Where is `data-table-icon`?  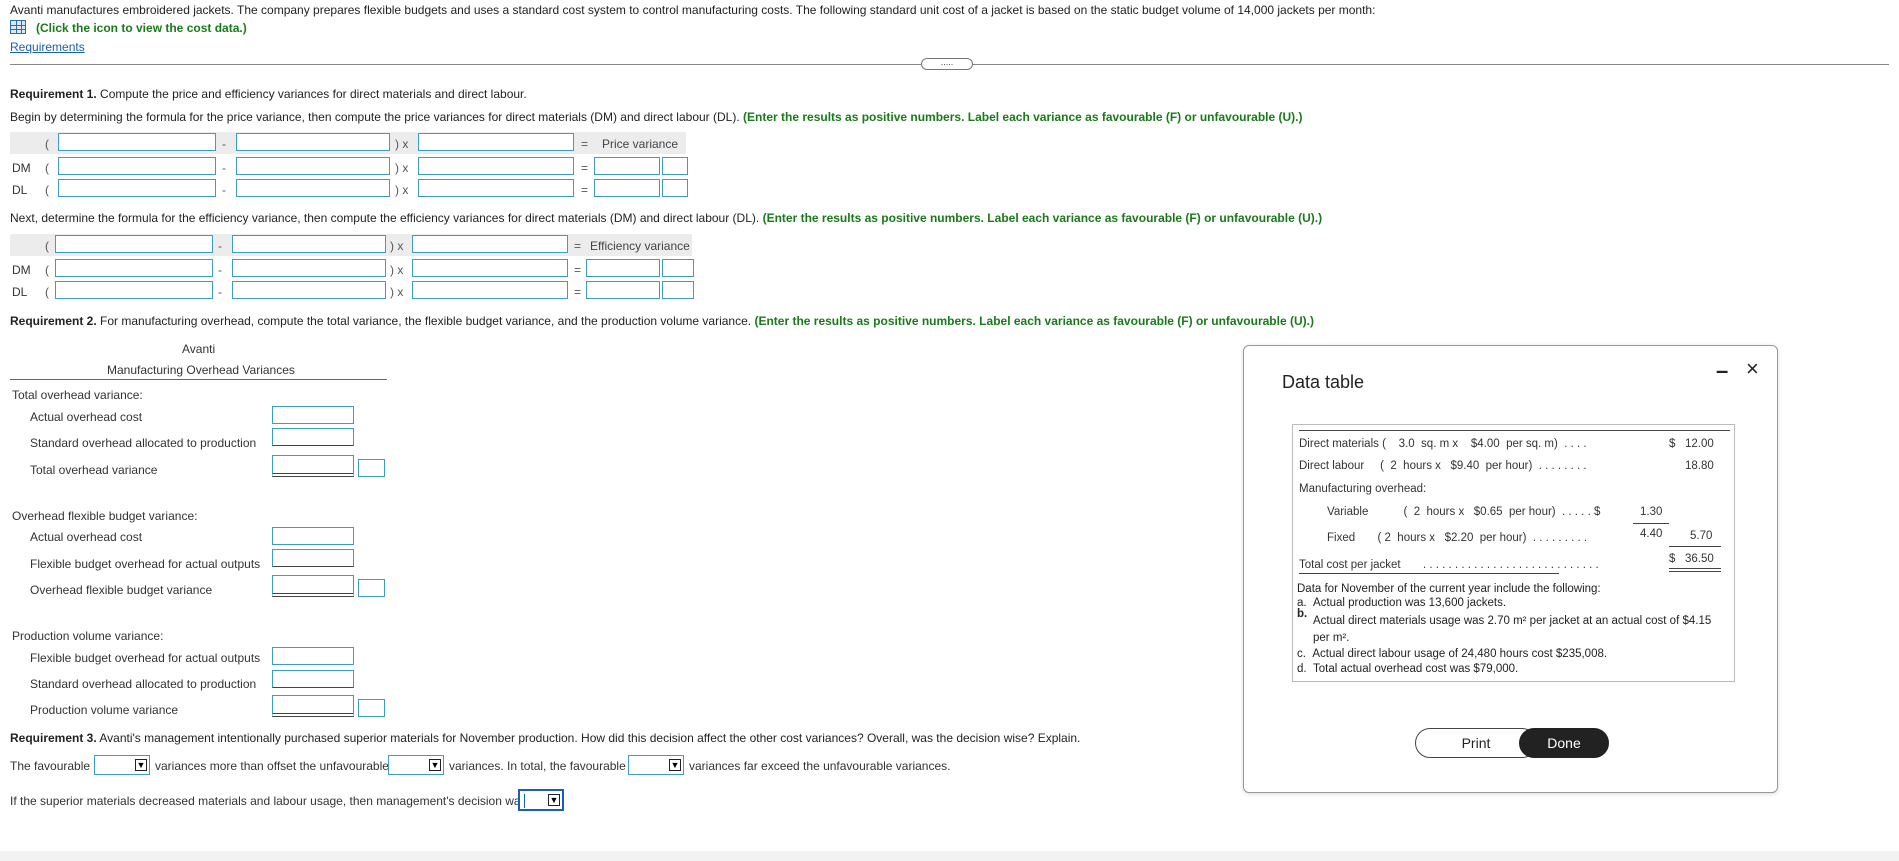
data-table-icon is located at coordinates (18, 27).